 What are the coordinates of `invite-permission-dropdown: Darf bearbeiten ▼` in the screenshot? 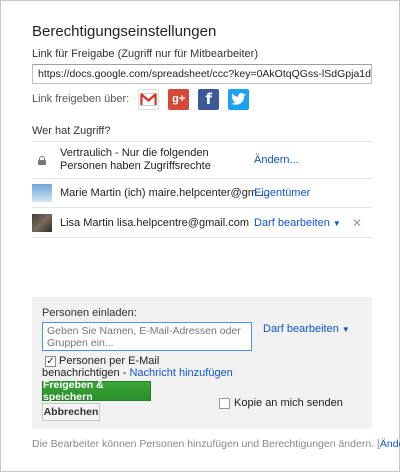 It's located at (306, 329).